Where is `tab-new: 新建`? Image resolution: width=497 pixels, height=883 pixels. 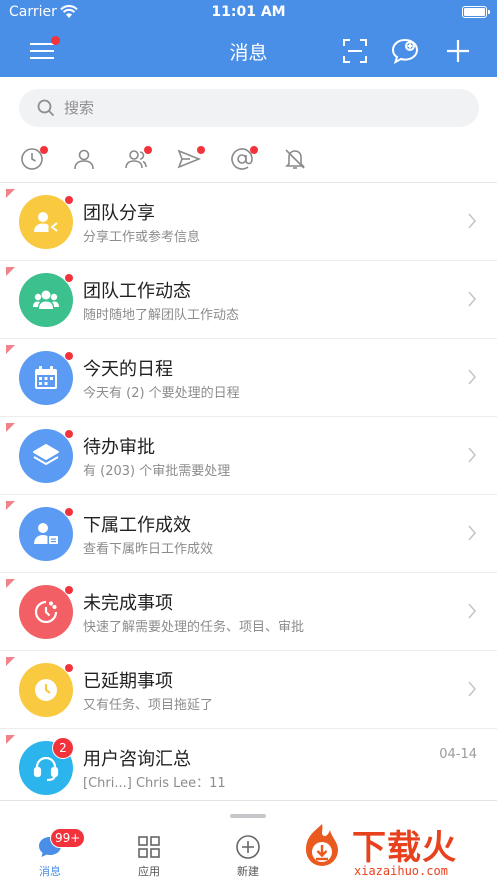 tab-new: 新建 is located at coordinates (248, 858).